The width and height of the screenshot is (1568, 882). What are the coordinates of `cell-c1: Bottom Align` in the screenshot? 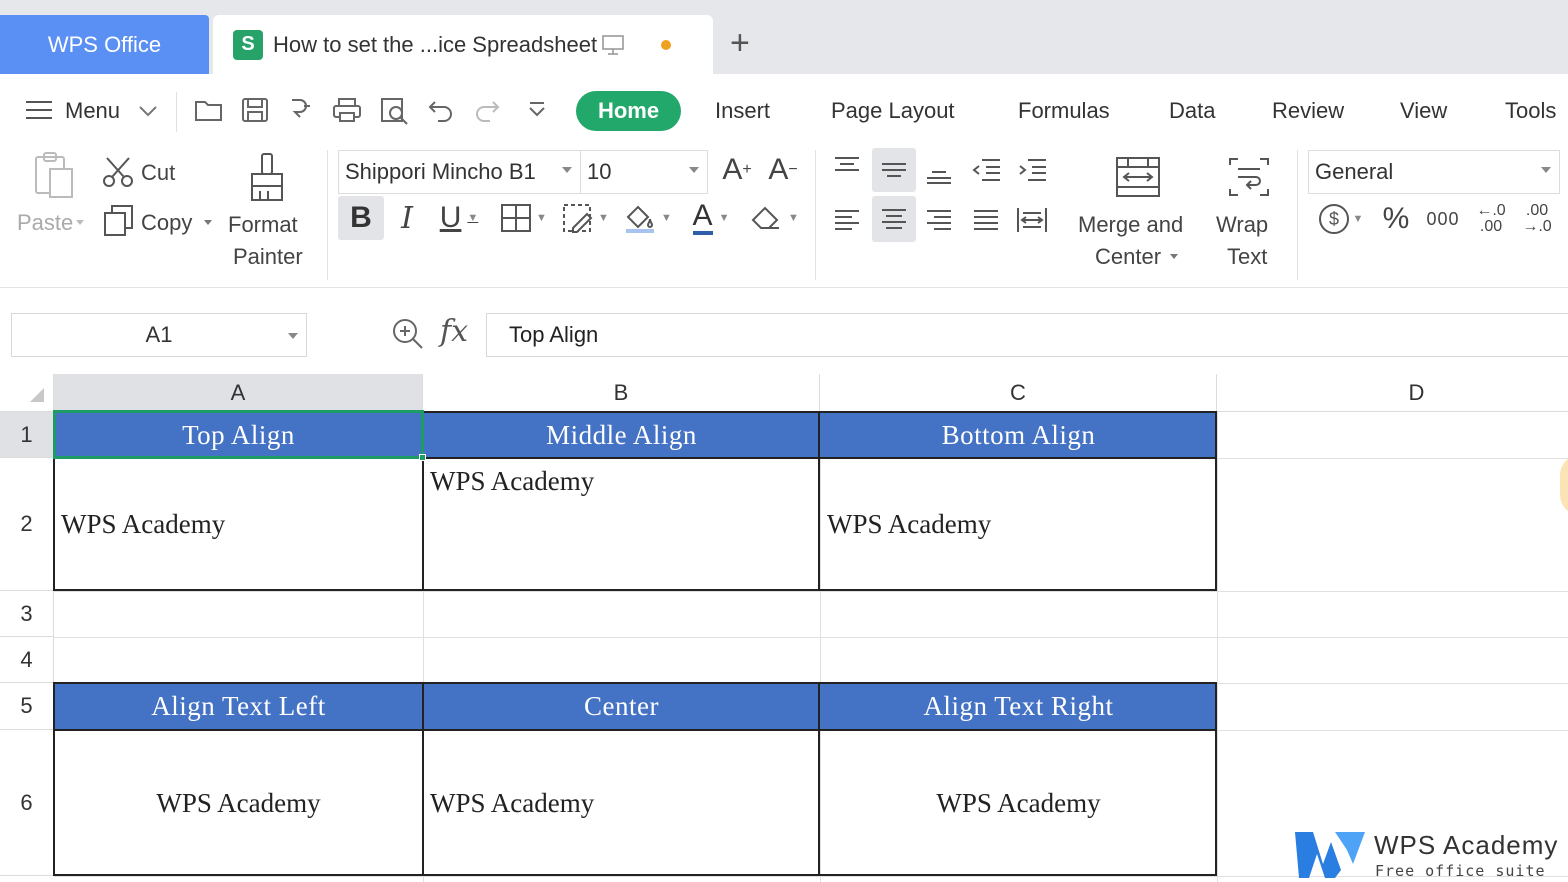 It's located at (1018, 435).